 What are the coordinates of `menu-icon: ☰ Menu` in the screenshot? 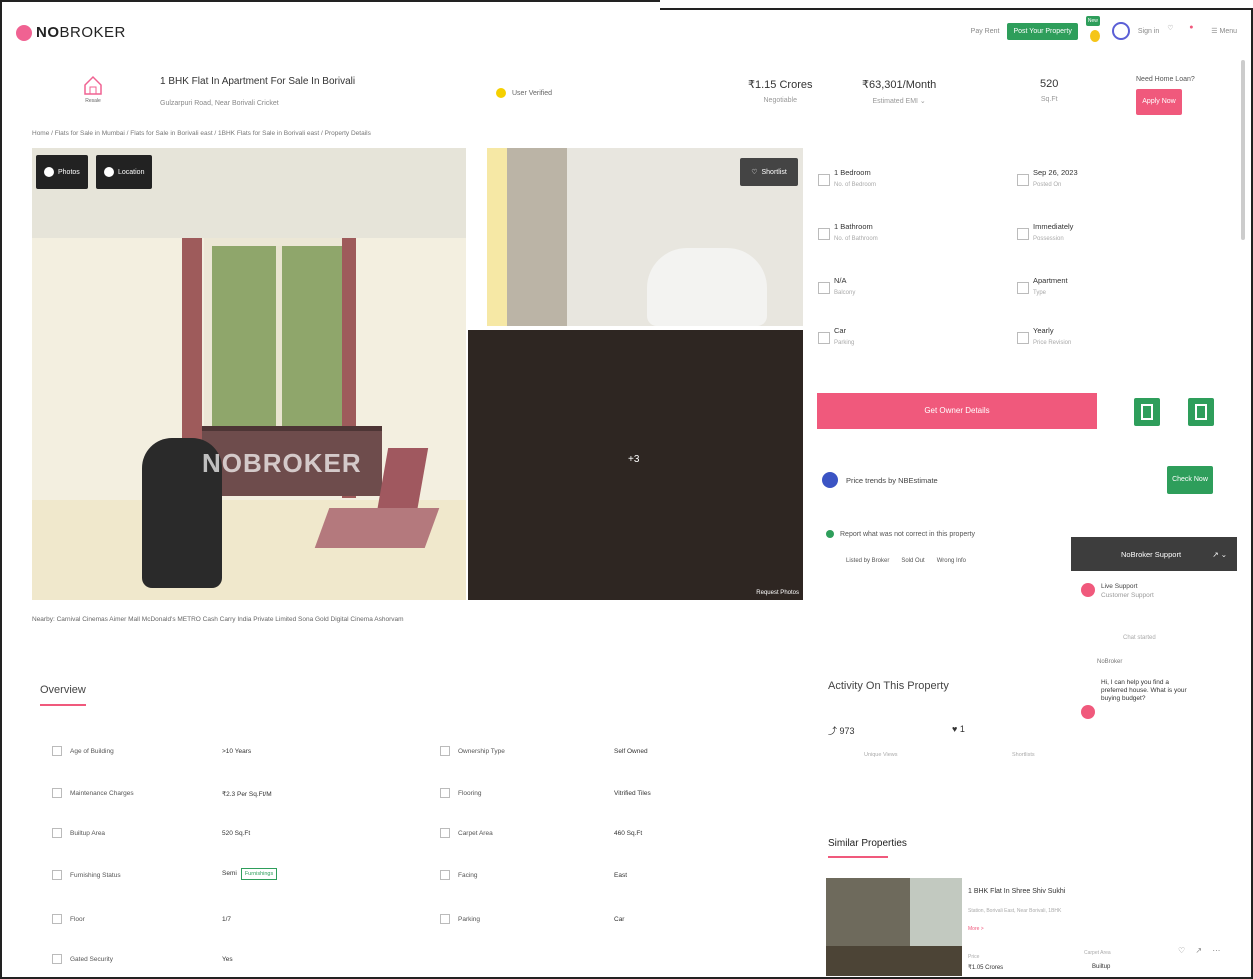 It's located at (1224, 31).